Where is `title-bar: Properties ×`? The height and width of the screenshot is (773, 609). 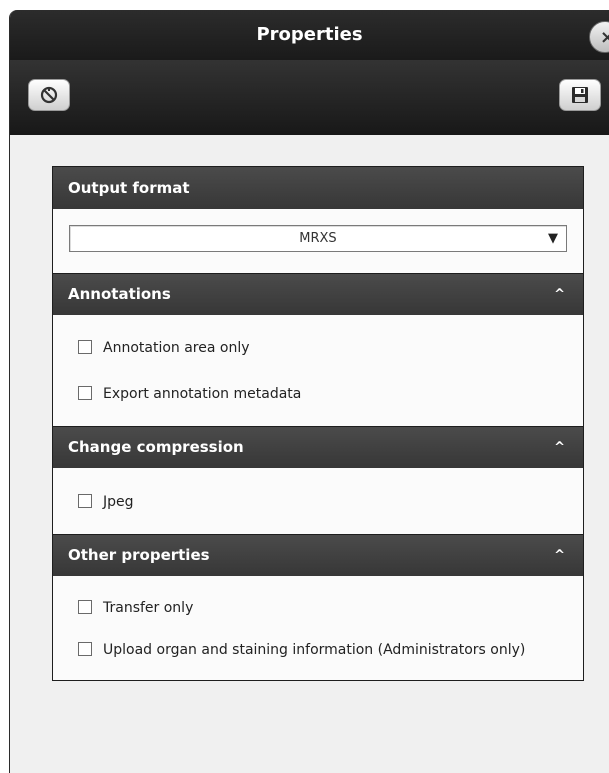
title-bar: Properties × is located at coordinates (309, 35).